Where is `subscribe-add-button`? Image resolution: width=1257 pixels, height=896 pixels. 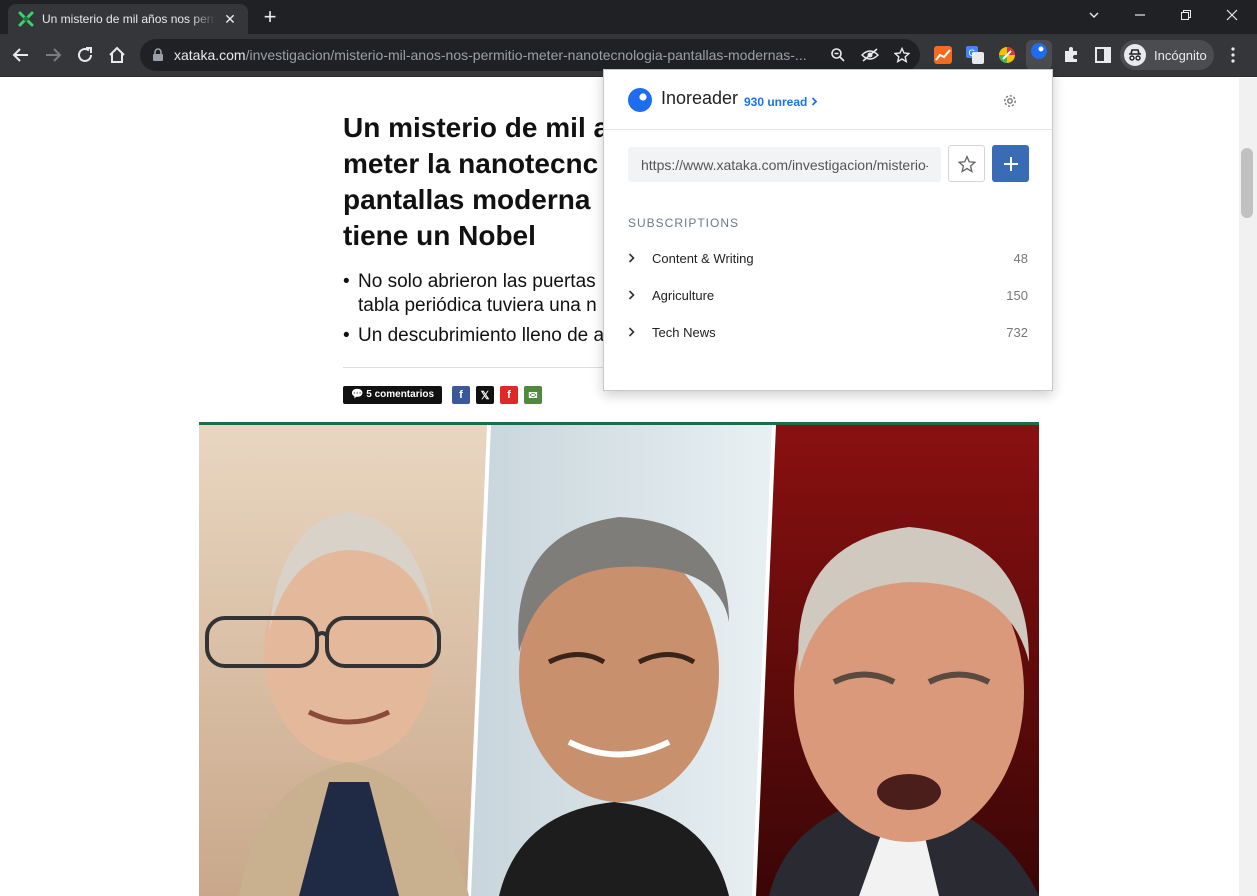
subscribe-add-button is located at coordinates (1010, 163).